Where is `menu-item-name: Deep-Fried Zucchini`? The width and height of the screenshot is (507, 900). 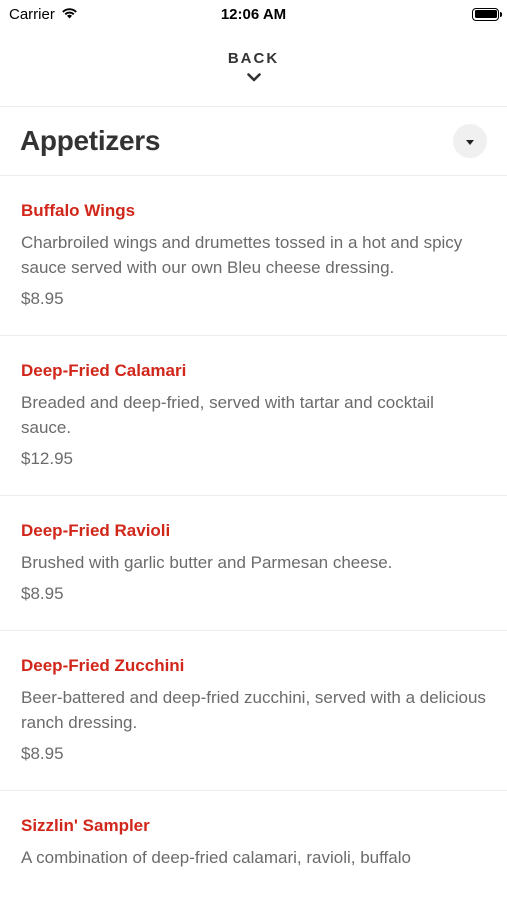 menu-item-name: Deep-Fried Zucchini is located at coordinates (103, 665).